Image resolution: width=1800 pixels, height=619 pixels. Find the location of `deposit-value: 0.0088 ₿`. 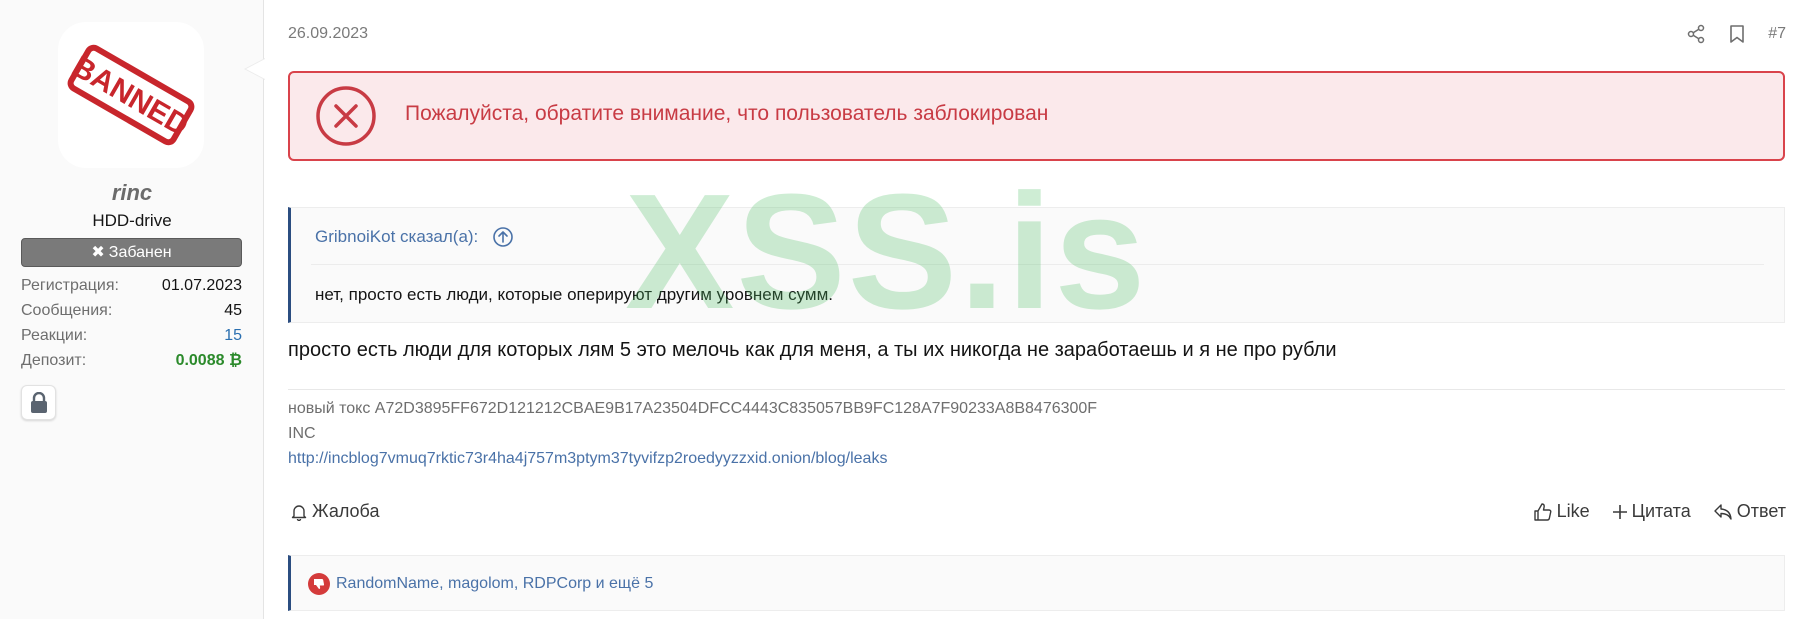

deposit-value: 0.0088 ₿ is located at coordinates (209, 362).